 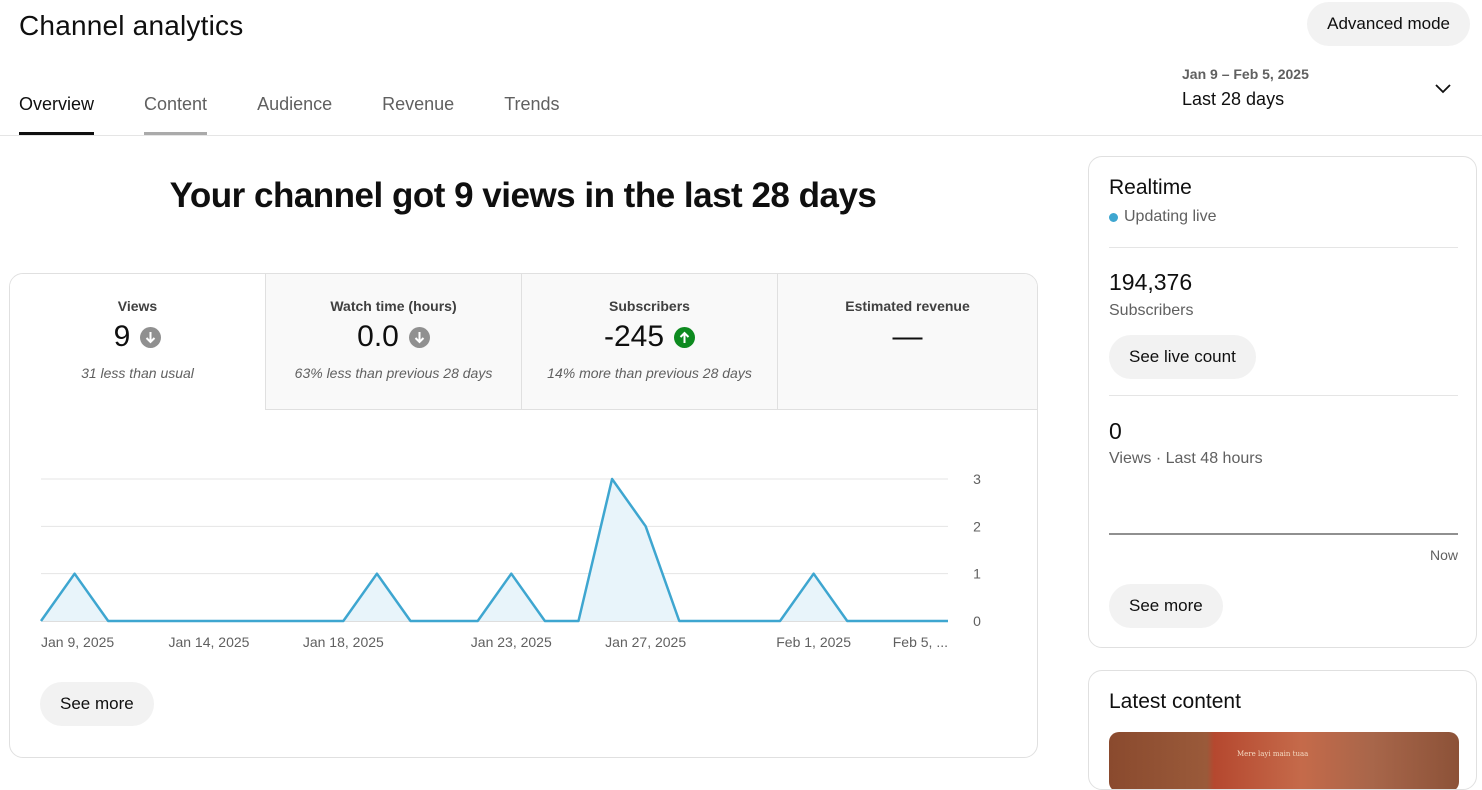 I want to click on y-tick-label: 0, so click(x=977, y=621).